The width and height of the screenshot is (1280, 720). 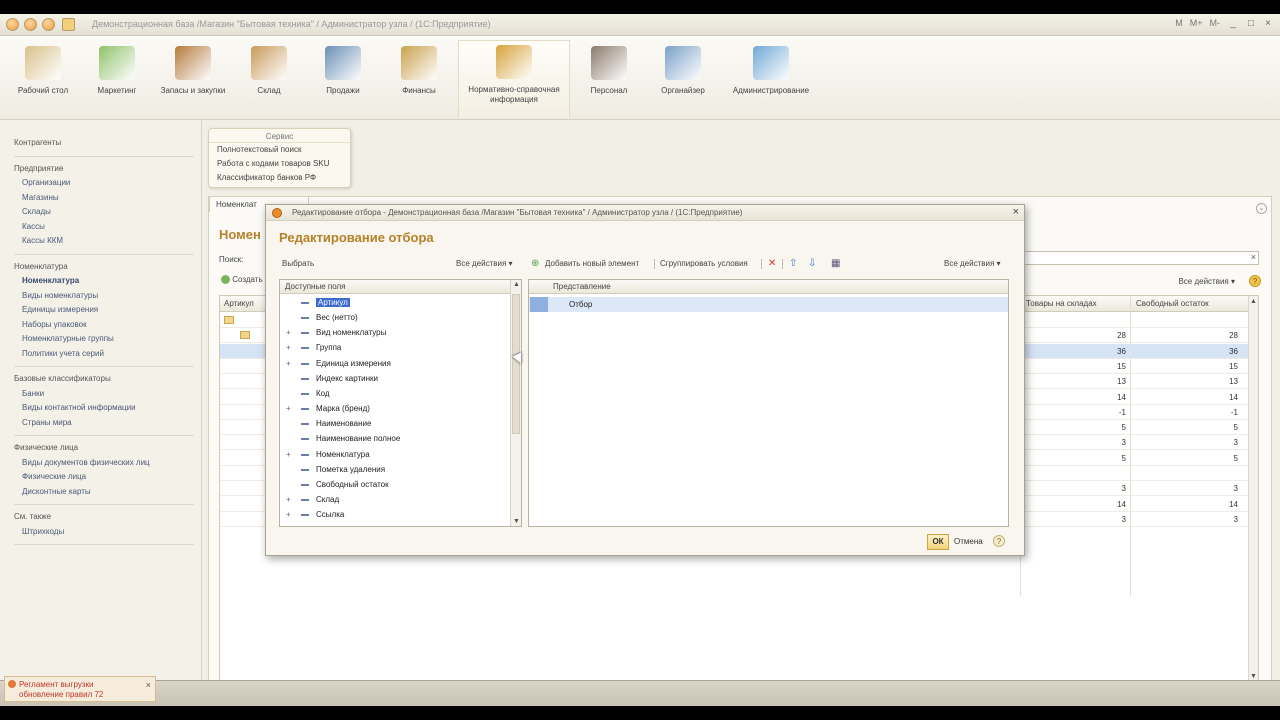 I want to click on notification-line-2: обновление правил 72, so click(x=61, y=694).